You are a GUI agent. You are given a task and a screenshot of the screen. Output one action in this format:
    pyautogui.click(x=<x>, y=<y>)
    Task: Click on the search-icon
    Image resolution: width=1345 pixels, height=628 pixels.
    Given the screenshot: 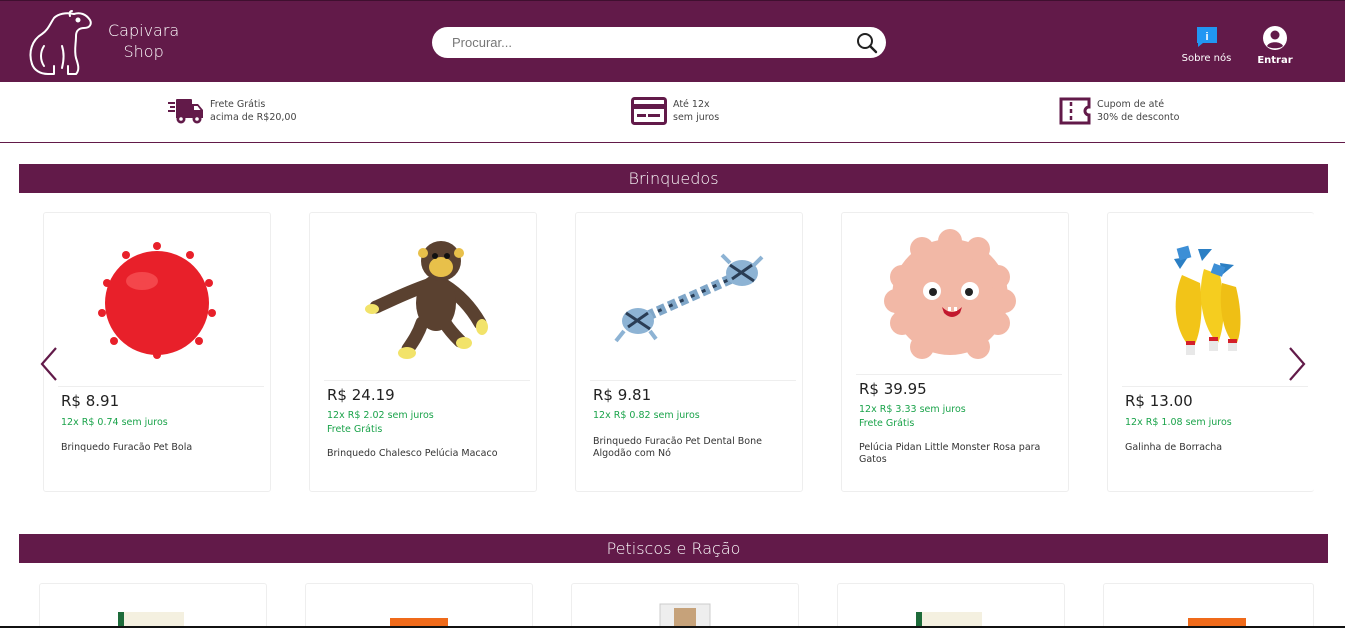 What is the action you would take?
    pyautogui.click(x=867, y=43)
    